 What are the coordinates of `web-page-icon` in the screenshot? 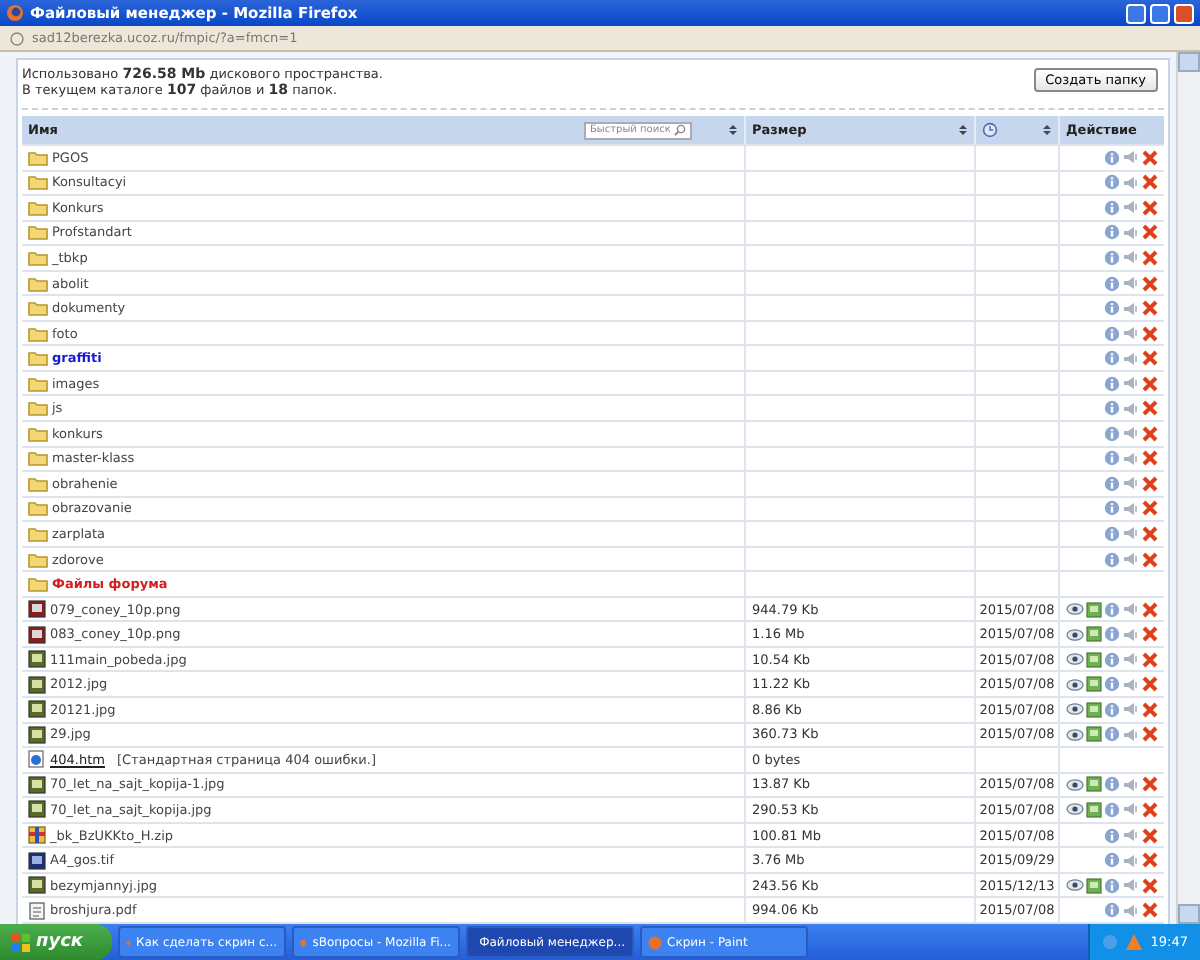 It's located at (37, 759).